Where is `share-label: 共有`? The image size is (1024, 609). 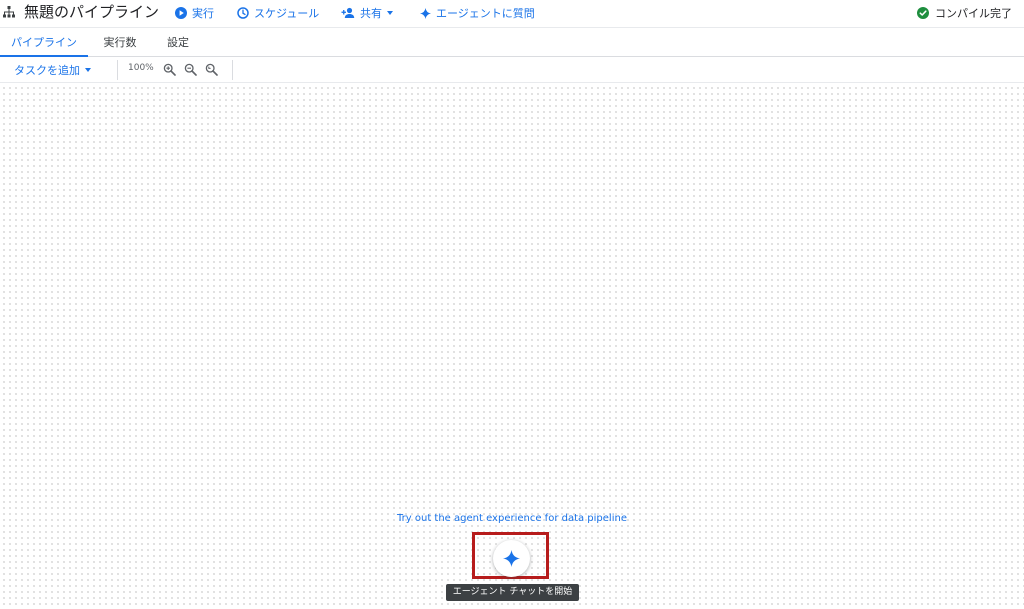
share-label: 共有 is located at coordinates (371, 13).